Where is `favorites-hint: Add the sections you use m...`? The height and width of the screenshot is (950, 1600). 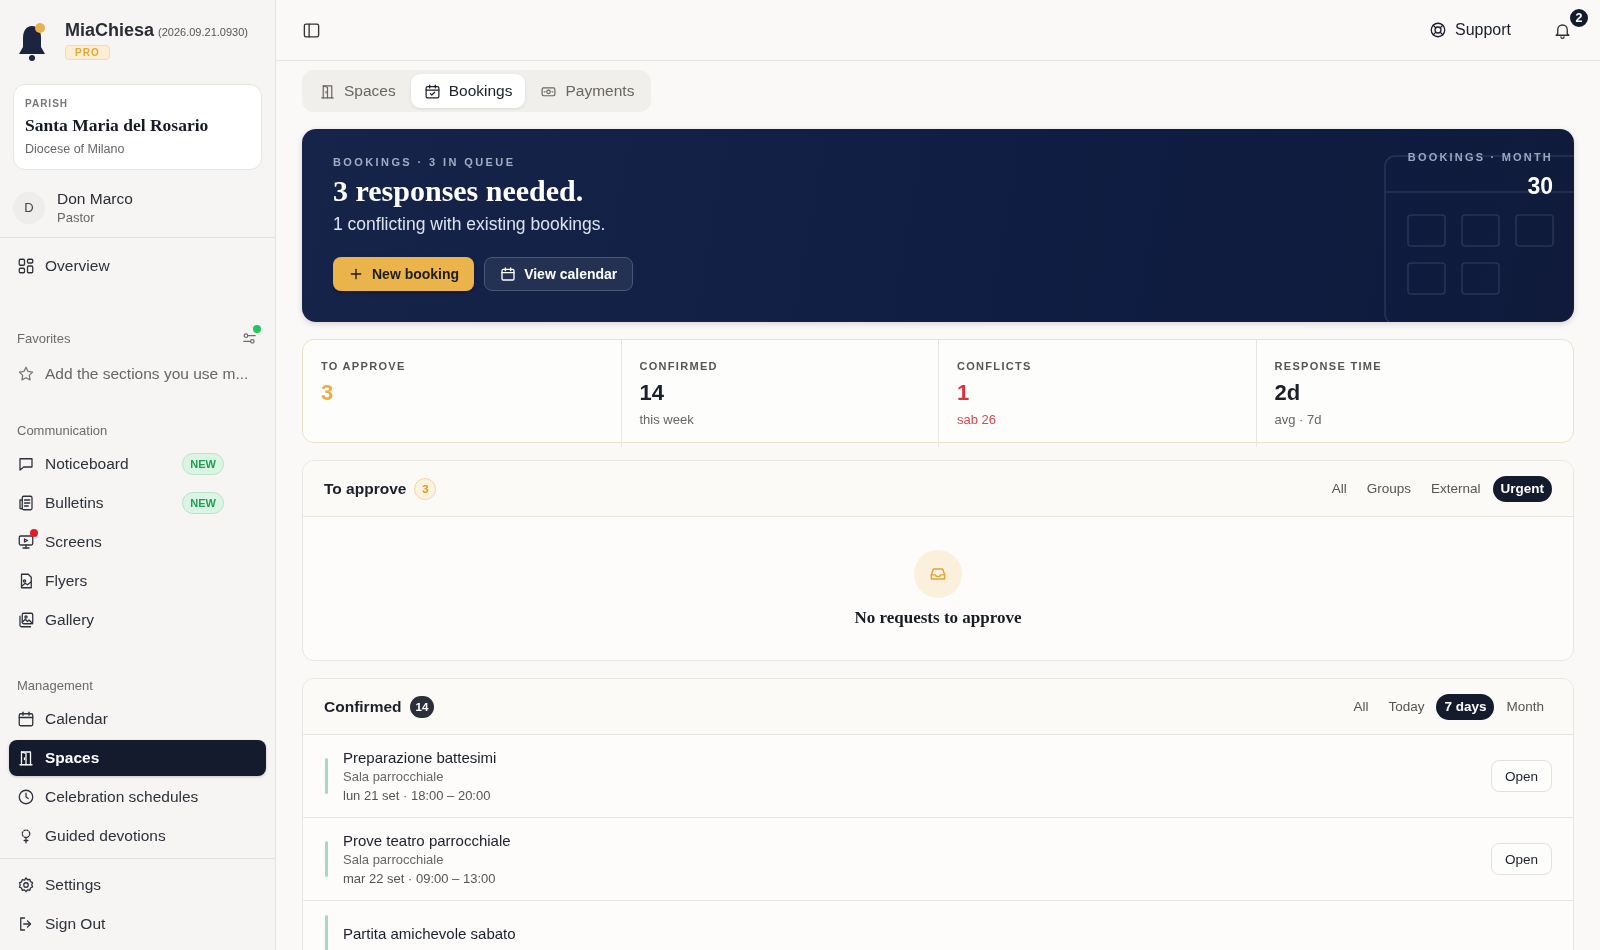 favorites-hint: Add the sections you use m... is located at coordinates (147, 374).